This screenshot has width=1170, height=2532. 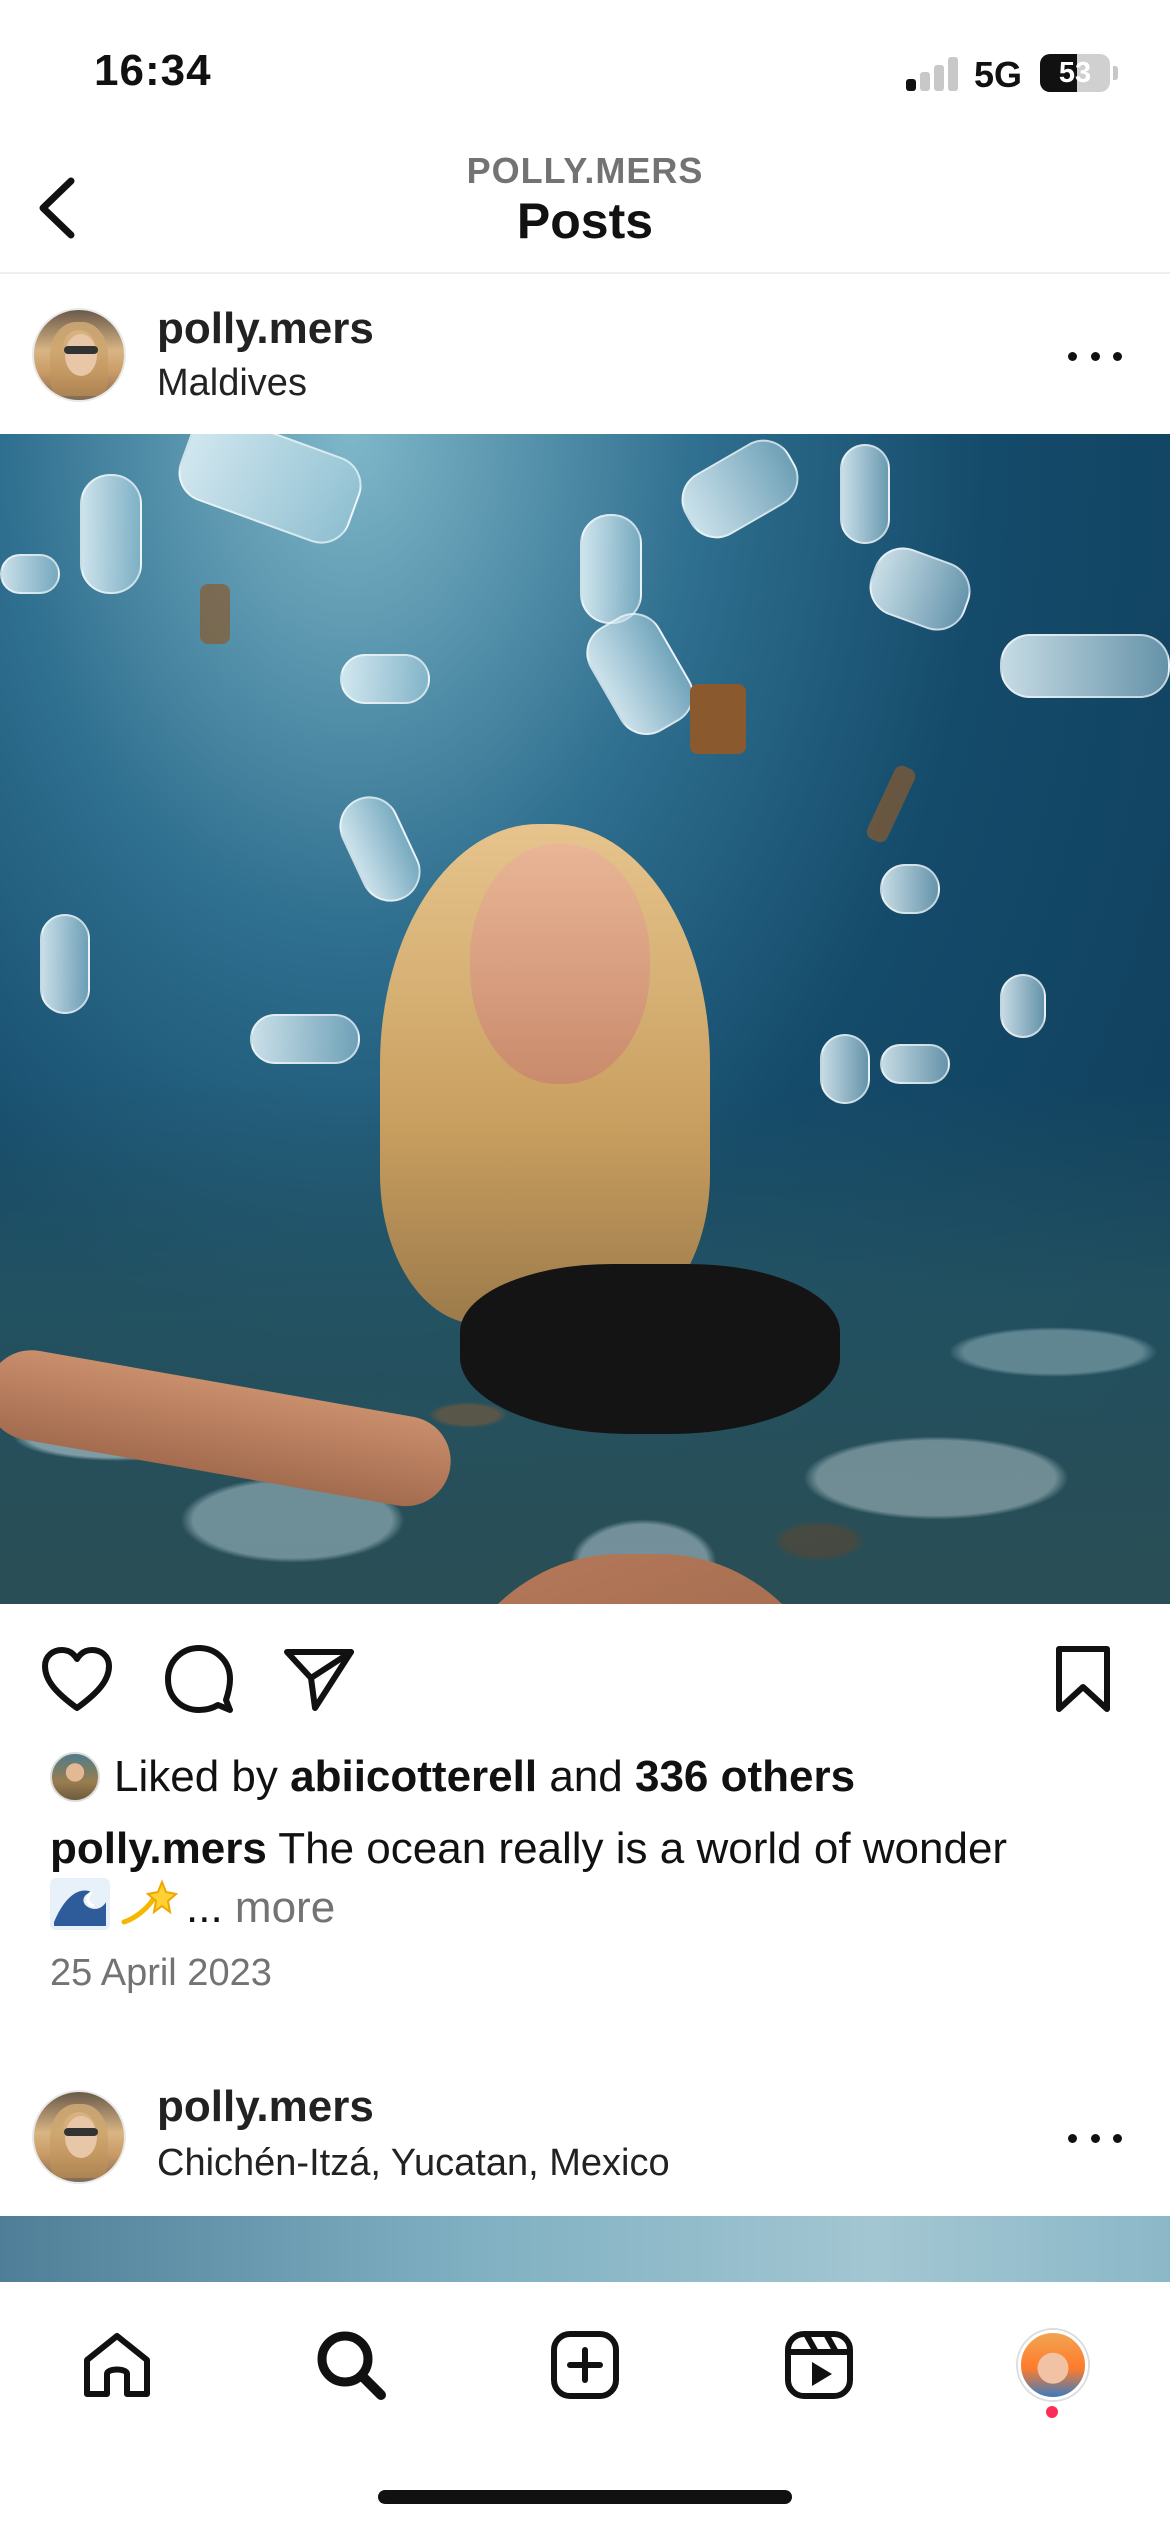 I want to click on send-icon, so click(x=319, y=1680).